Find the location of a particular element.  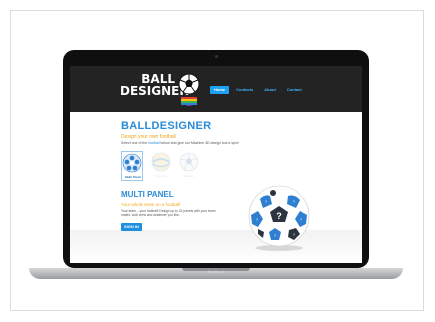

rainbow-stripes-icon is located at coordinates (189, 101).